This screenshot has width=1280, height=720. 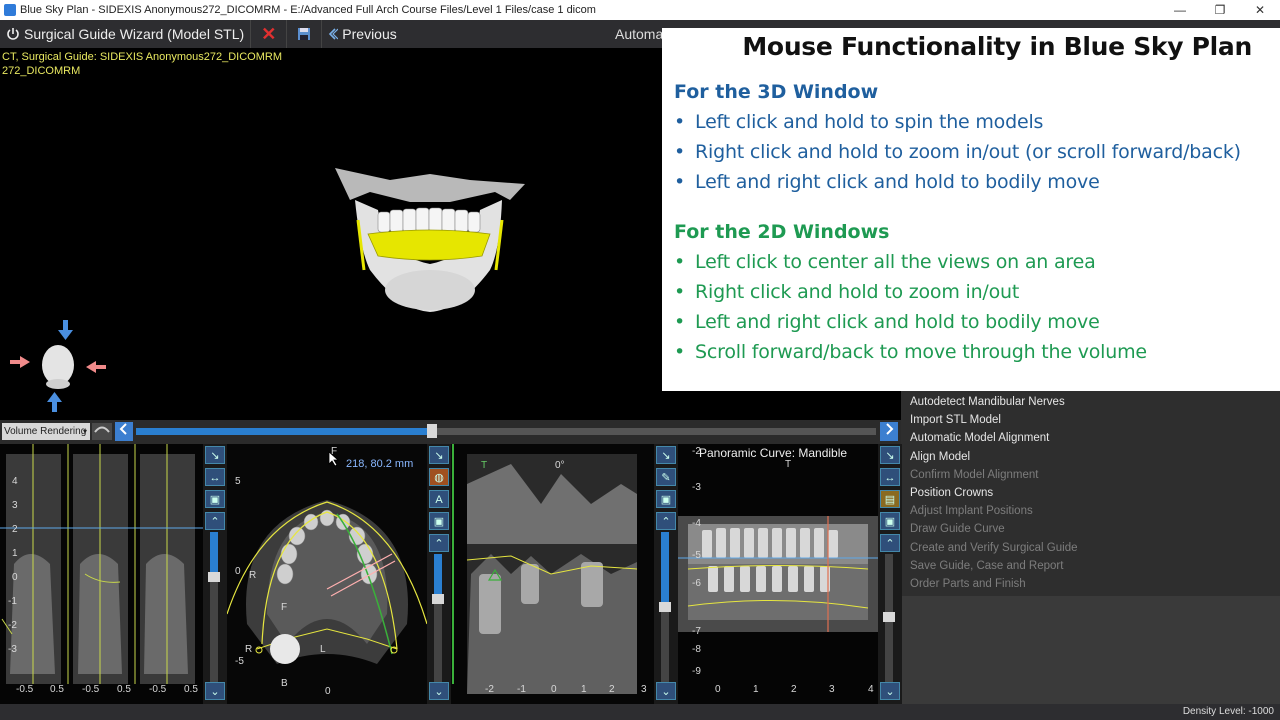 I want to click on 3d-model-view, so click(x=430, y=237).